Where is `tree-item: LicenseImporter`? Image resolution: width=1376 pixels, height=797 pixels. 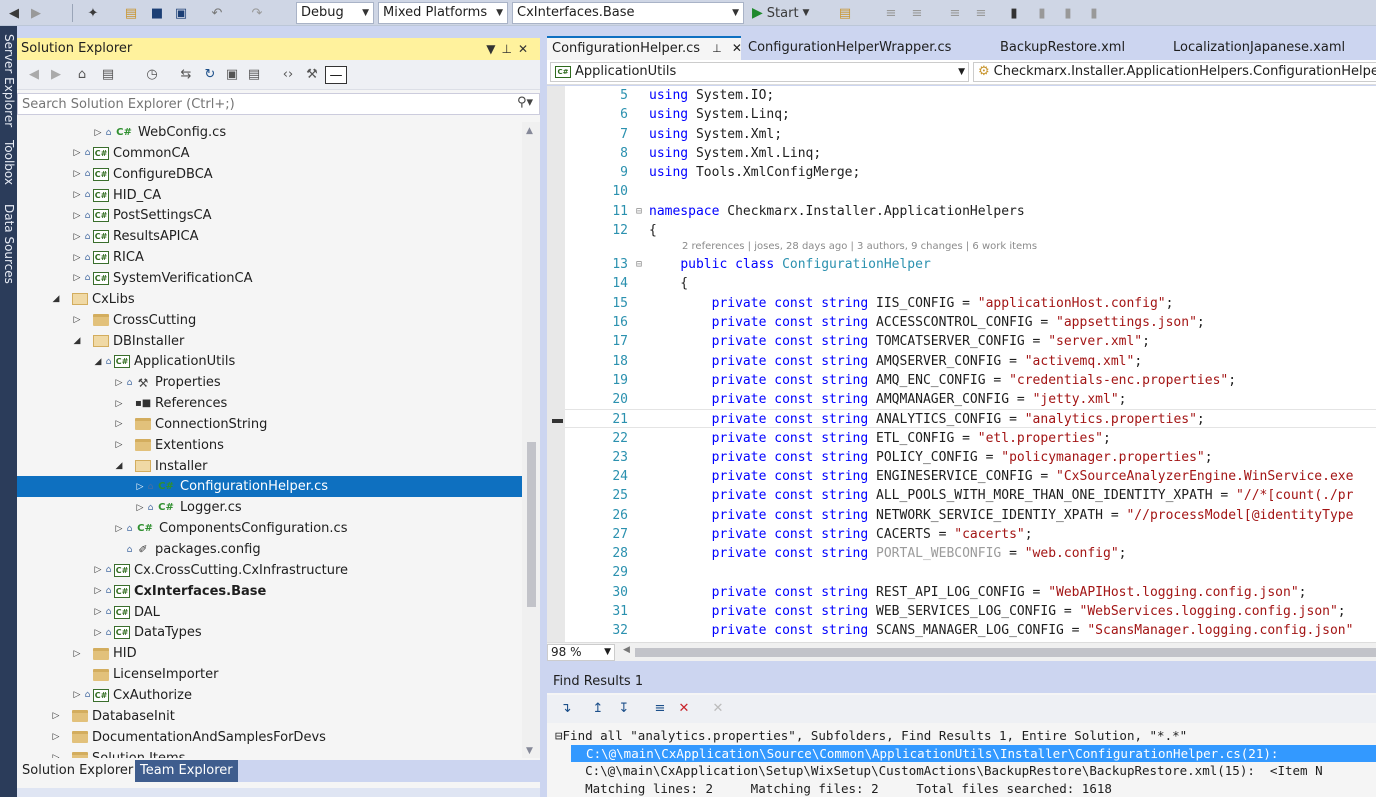
tree-item: LicenseImporter is located at coordinates (269, 674).